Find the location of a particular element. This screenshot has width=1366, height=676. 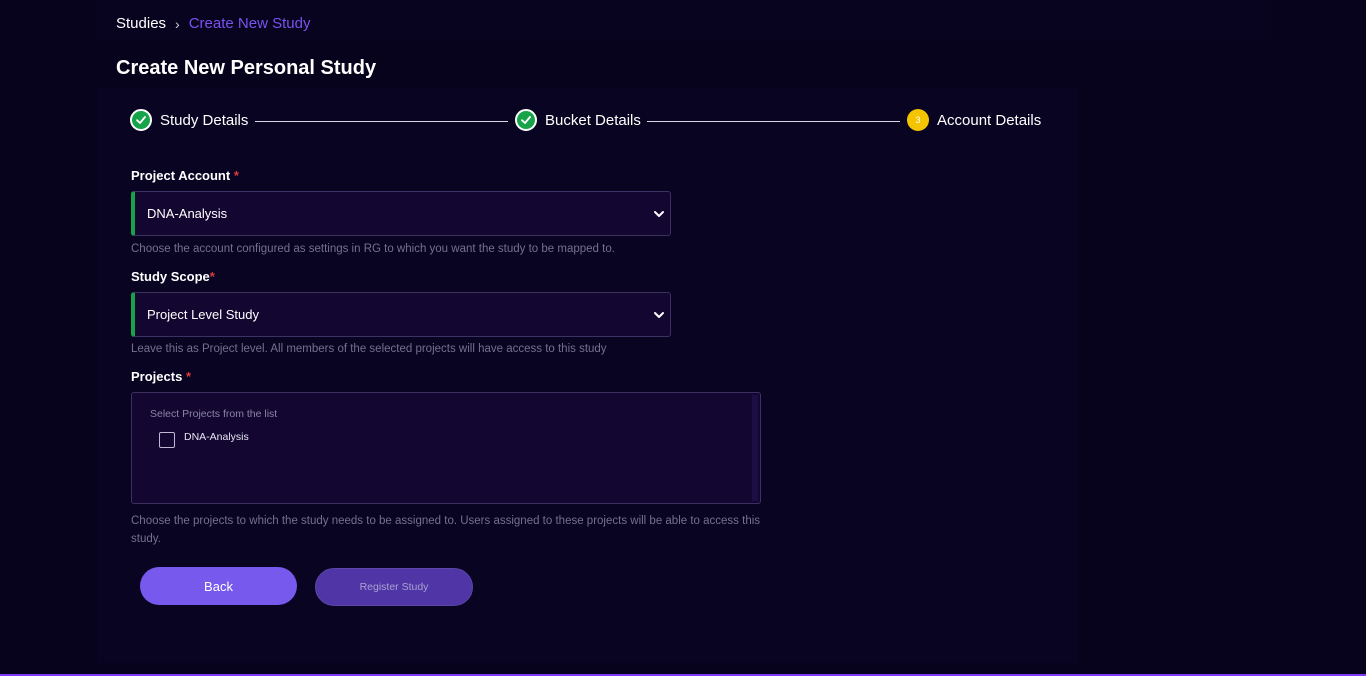

step-label: Account Details is located at coordinates (989, 120).